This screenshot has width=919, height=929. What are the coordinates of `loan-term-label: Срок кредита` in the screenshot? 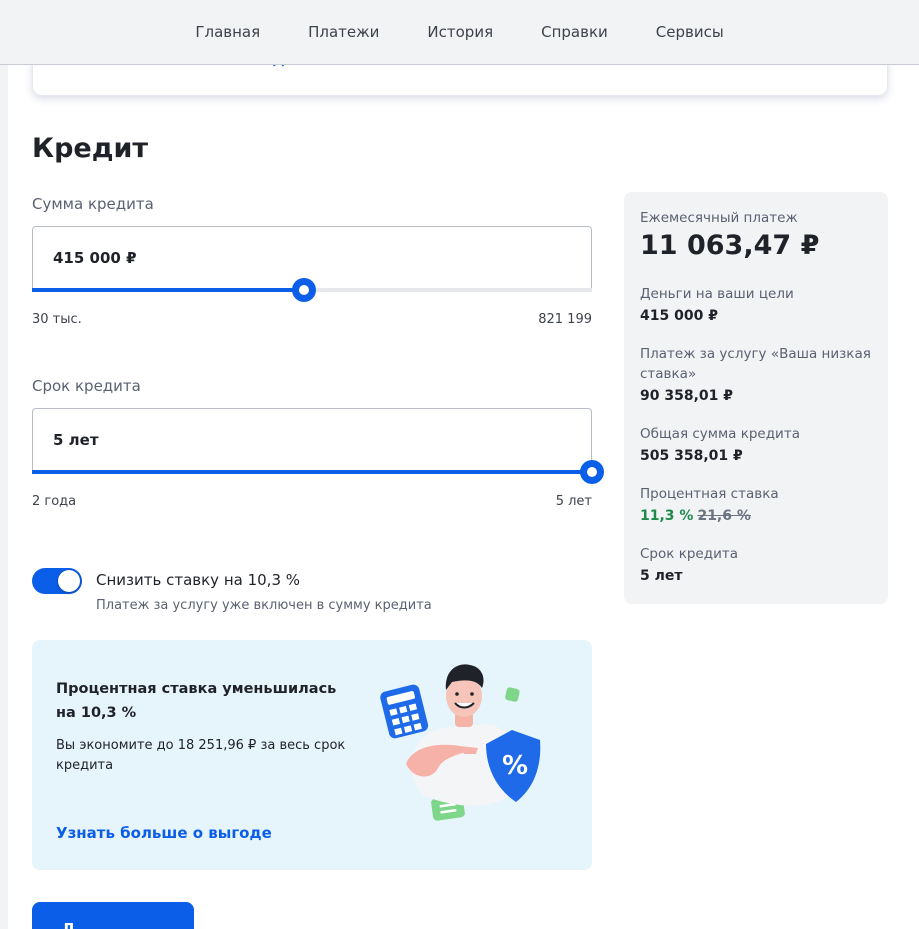 It's located at (689, 554).